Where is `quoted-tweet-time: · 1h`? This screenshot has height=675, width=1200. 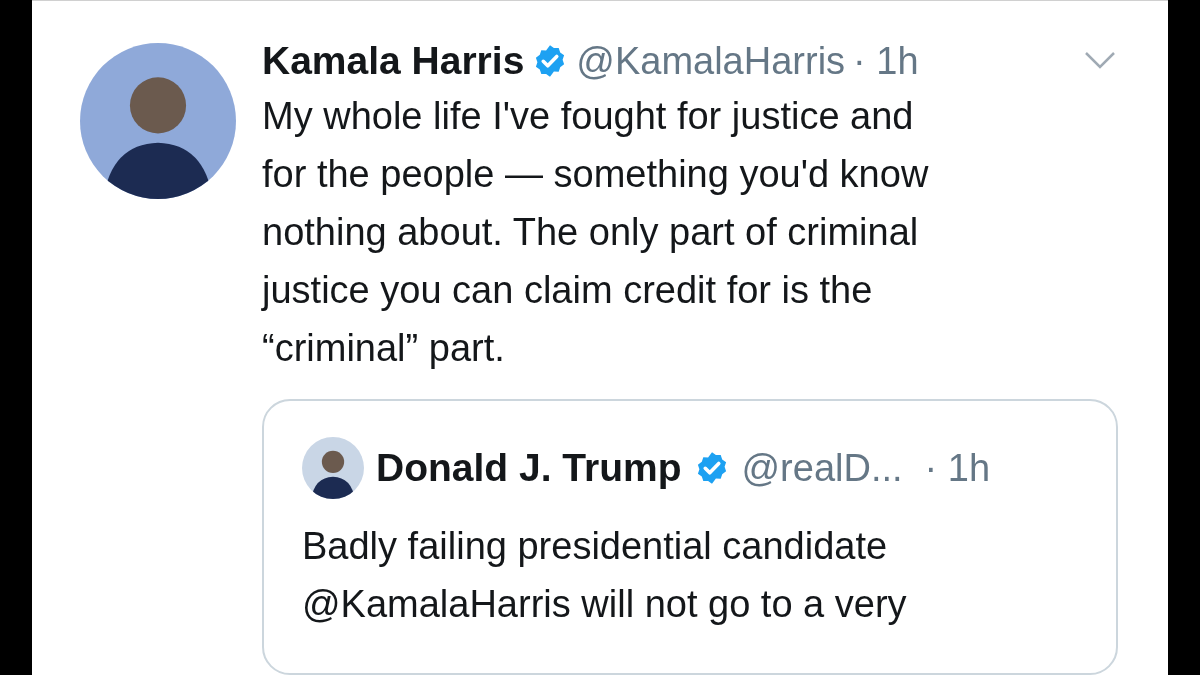
quoted-tweet-time: · 1h is located at coordinates (957, 468).